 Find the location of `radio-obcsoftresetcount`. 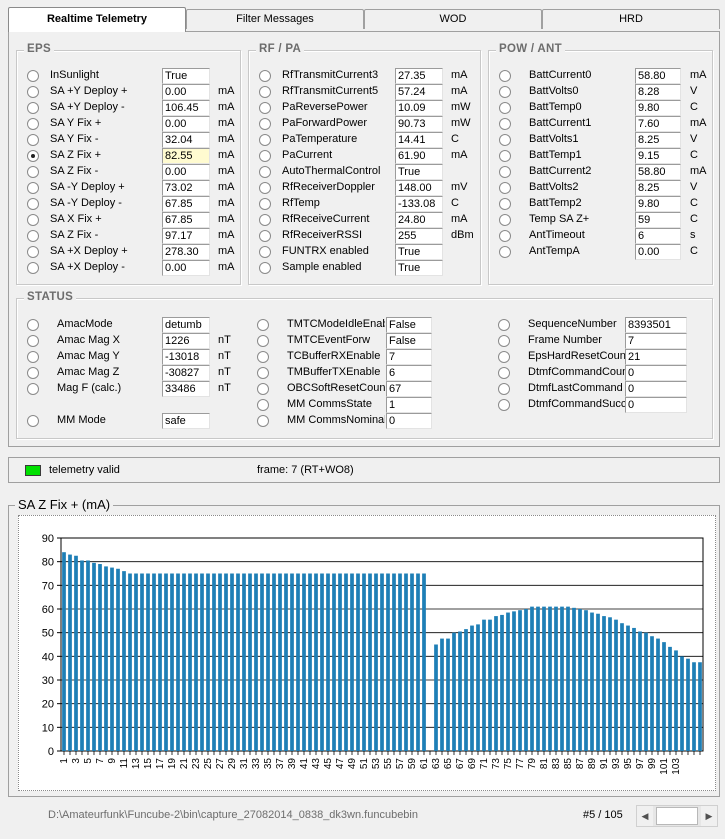

radio-obcsoftresetcount is located at coordinates (263, 389).